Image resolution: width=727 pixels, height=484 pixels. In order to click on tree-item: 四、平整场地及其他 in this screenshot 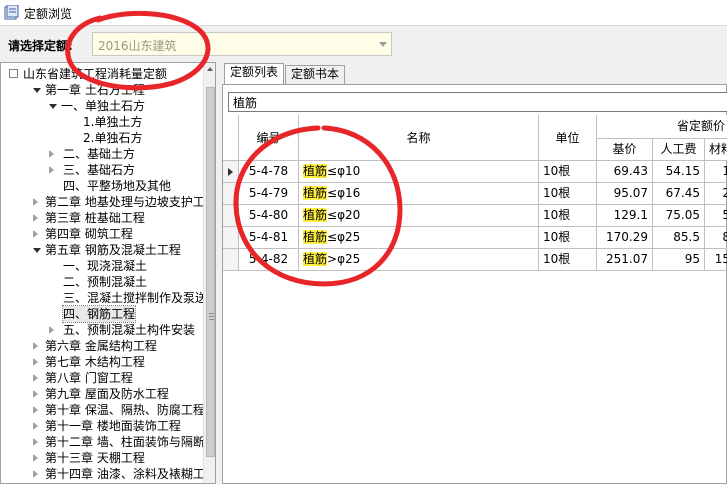, I will do `click(101, 186)`.